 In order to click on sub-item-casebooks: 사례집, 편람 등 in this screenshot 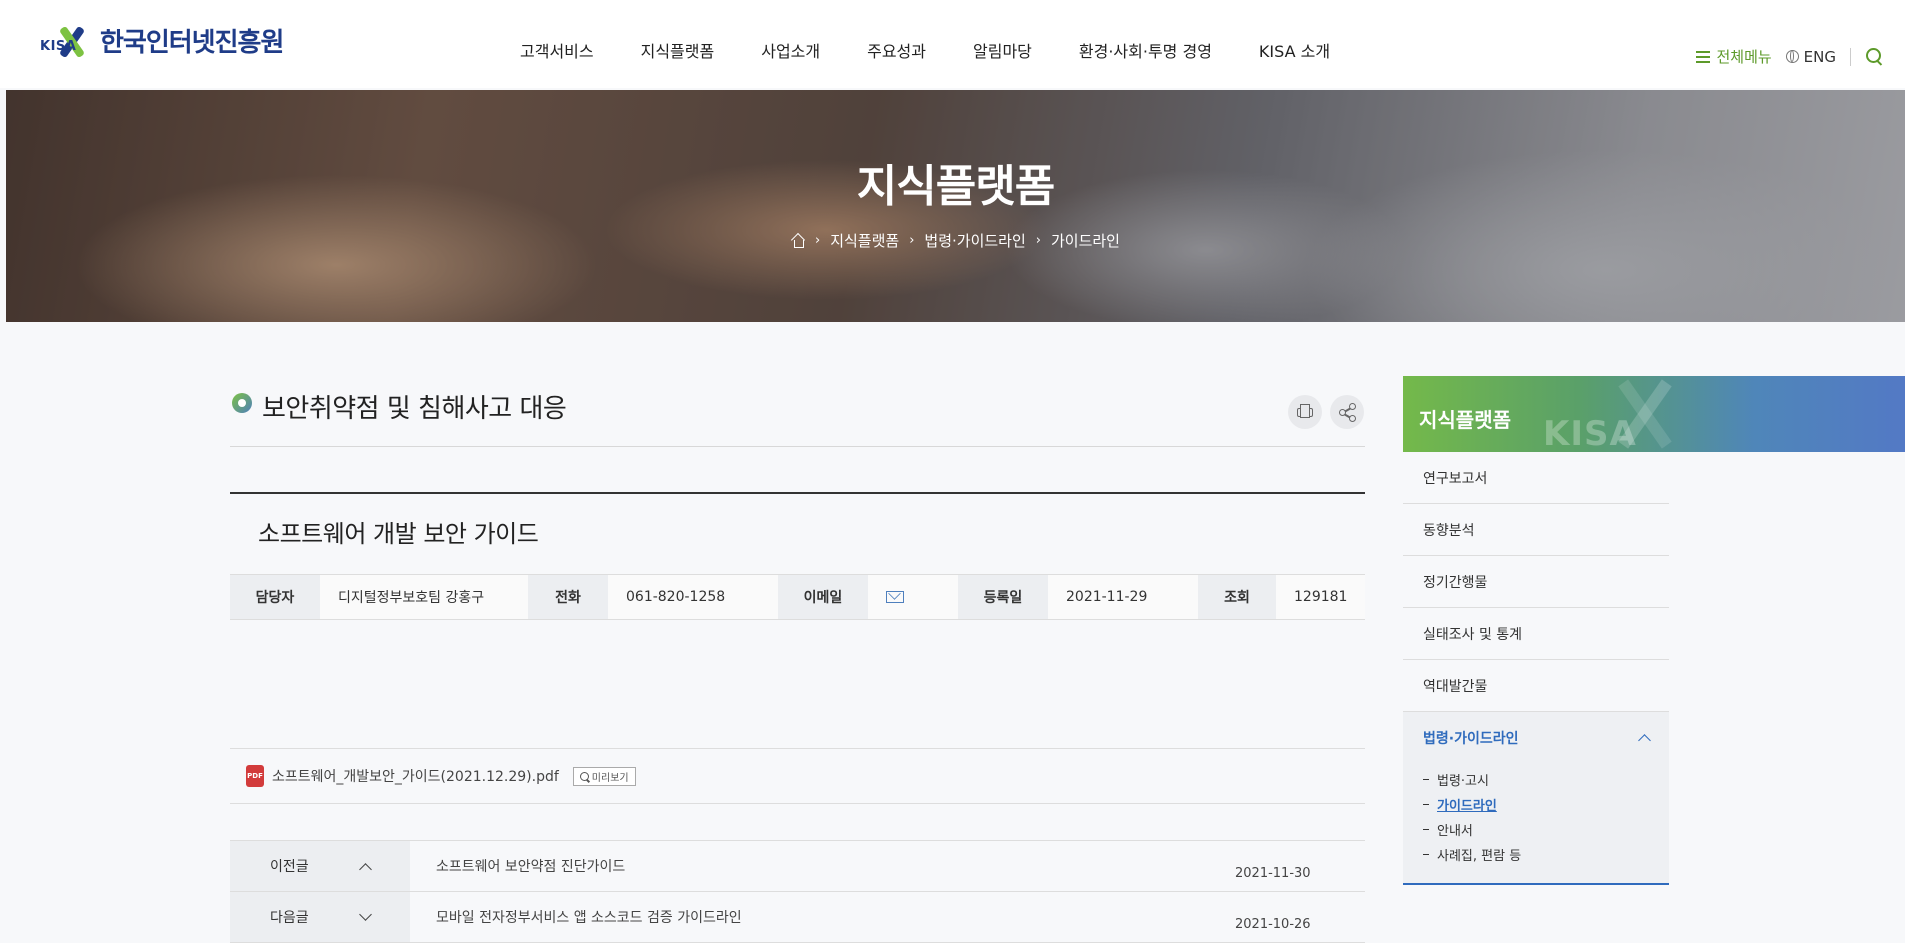, I will do `click(1546, 854)`.